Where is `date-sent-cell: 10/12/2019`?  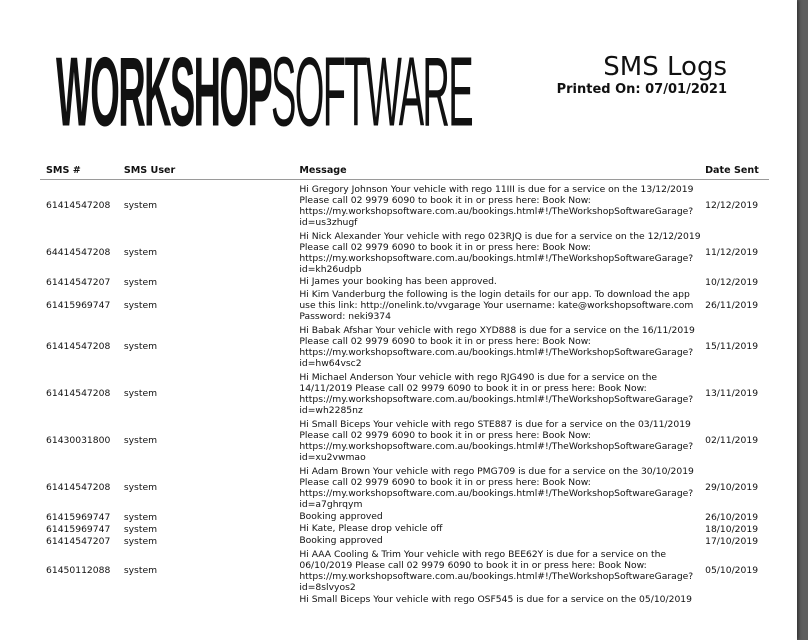 date-sent-cell: 10/12/2019 is located at coordinates (732, 282).